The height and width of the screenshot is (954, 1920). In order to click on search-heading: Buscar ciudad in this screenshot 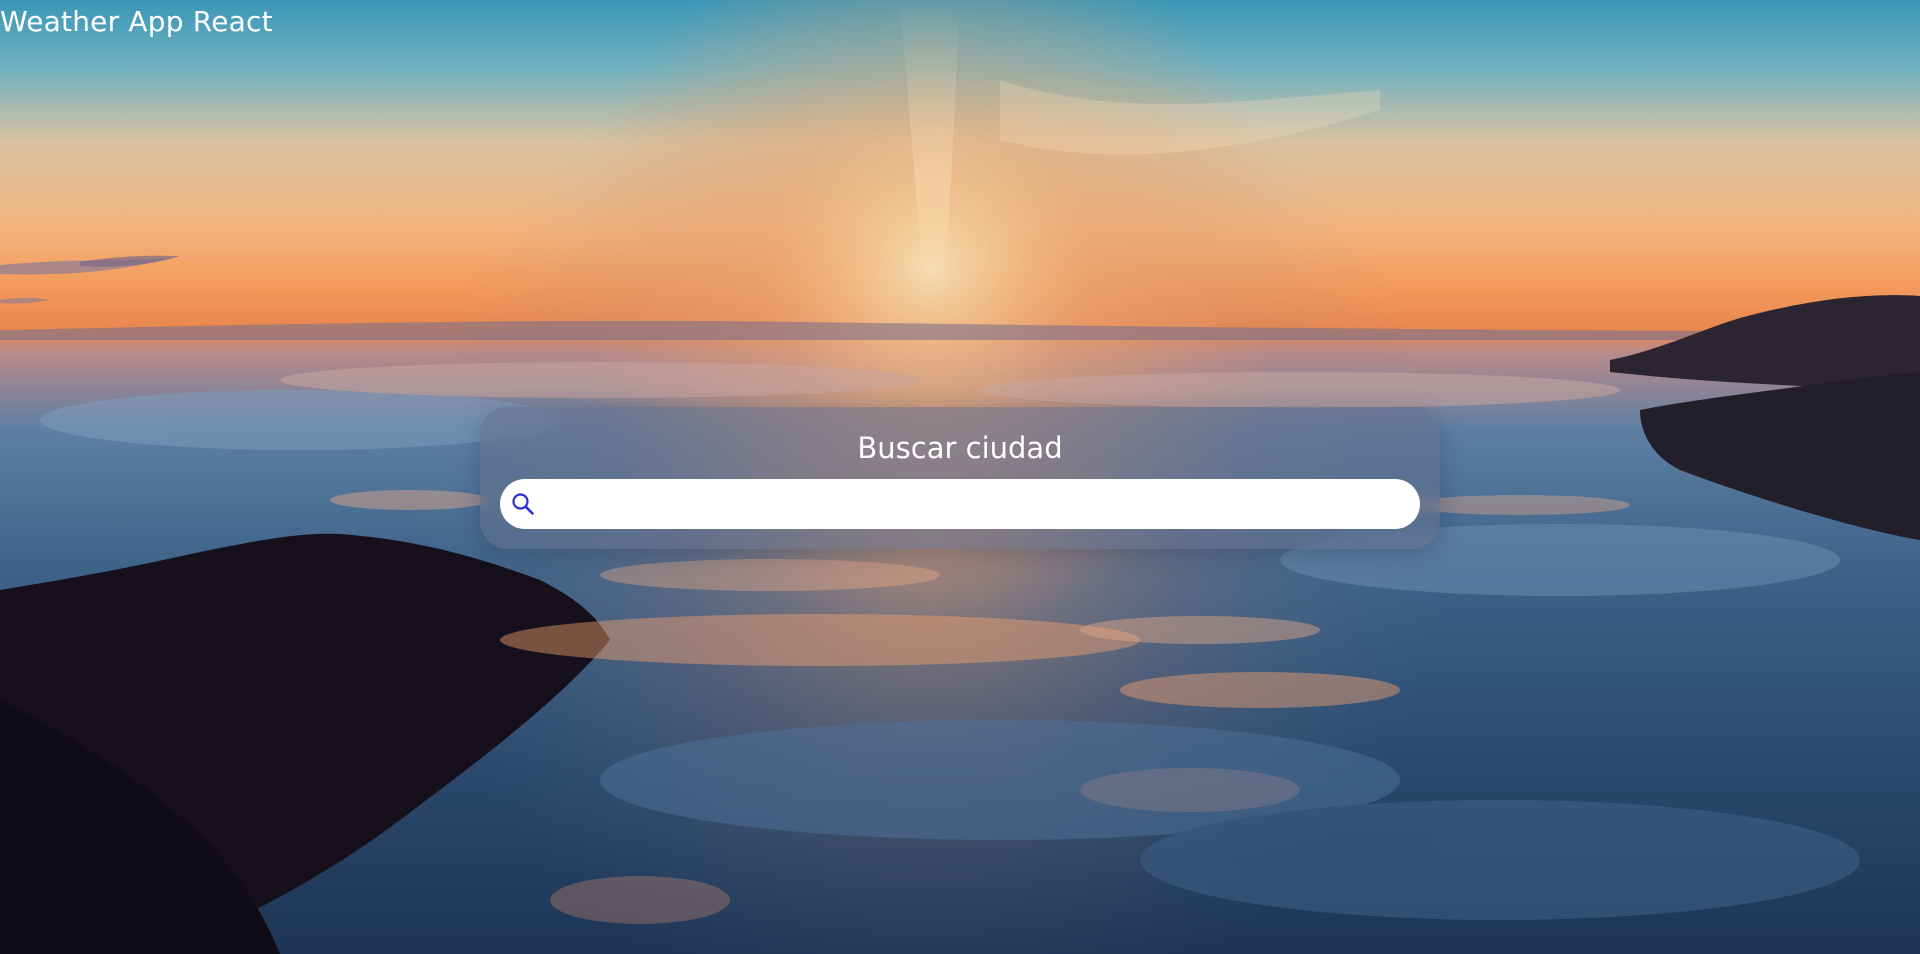, I will do `click(960, 448)`.